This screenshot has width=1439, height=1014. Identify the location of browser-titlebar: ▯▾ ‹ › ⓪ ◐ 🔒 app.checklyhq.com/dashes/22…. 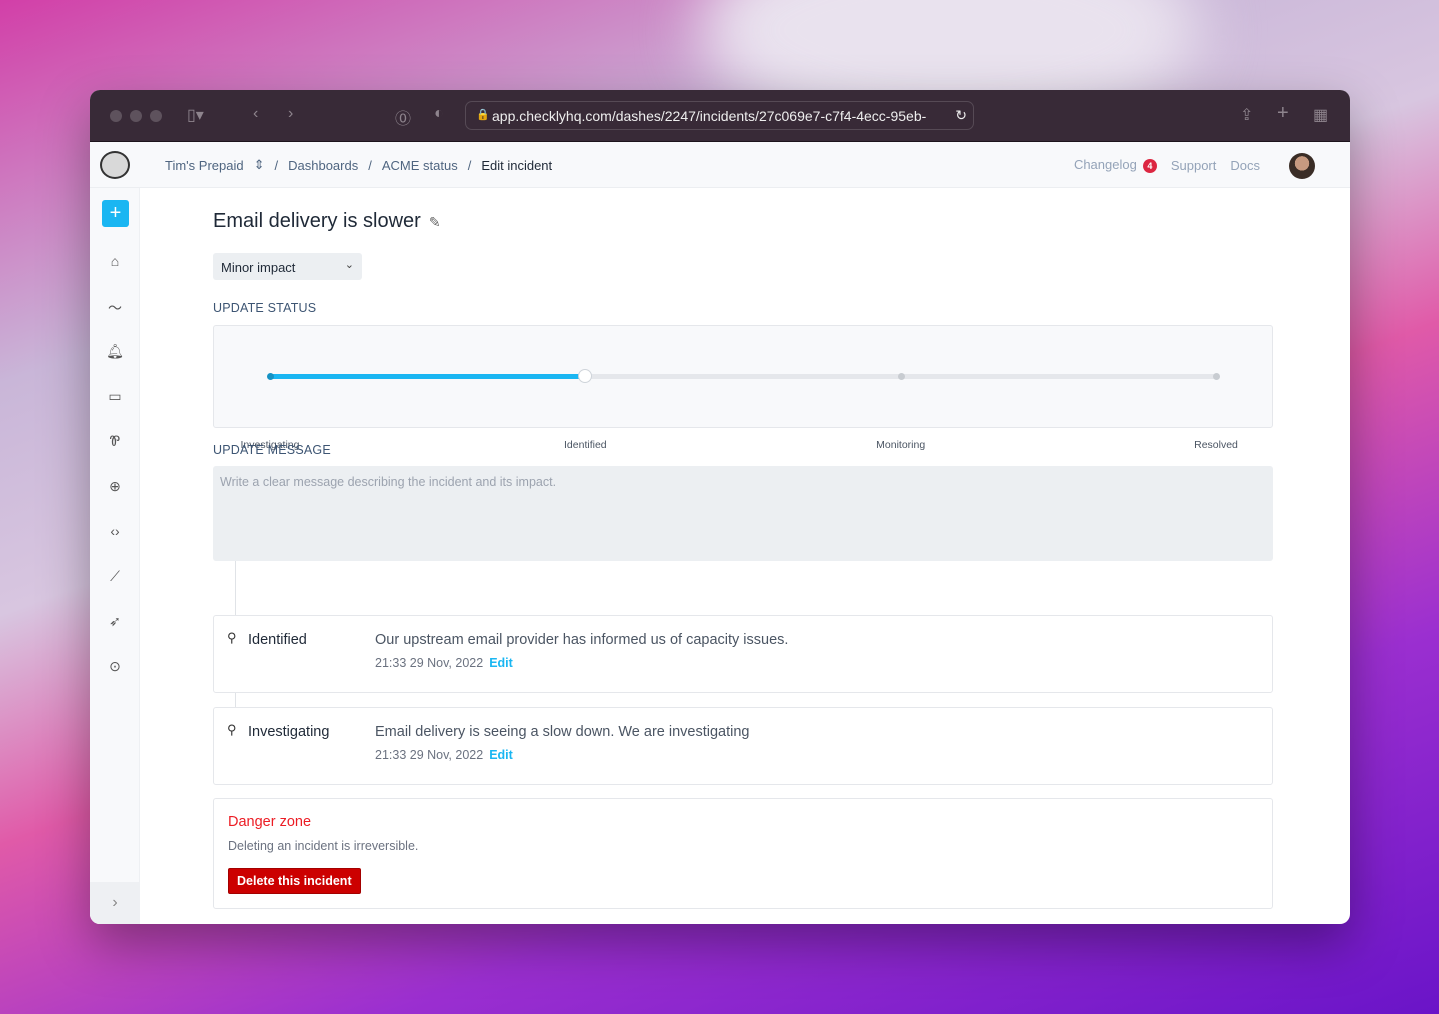
(720, 116).